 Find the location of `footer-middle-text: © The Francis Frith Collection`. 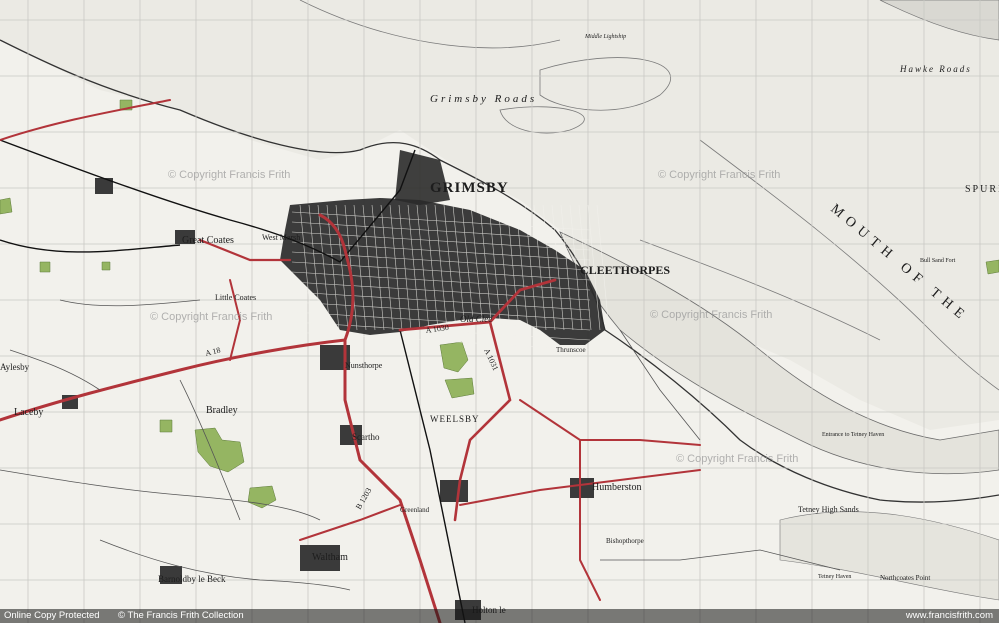

footer-middle-text: © The Francis Frith Collection is located at coordinates (181, 615).